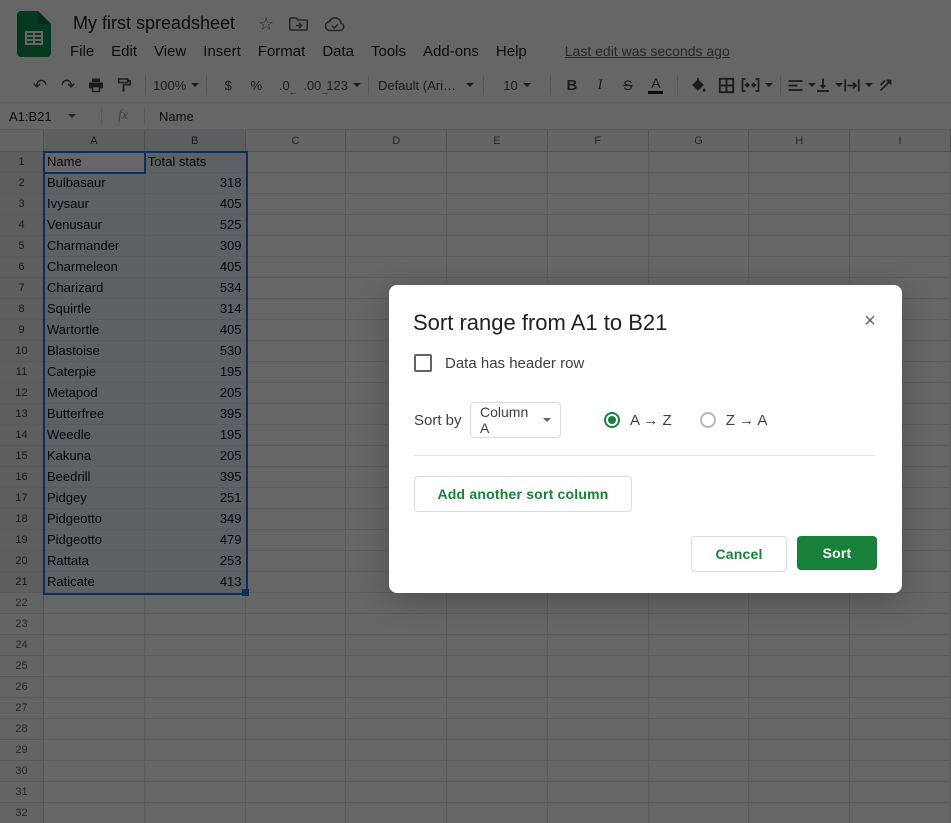  What do you see at coordinates (644, 455) in the screenshot?
I see `dialog-divider` at bounding box center [644, 455].